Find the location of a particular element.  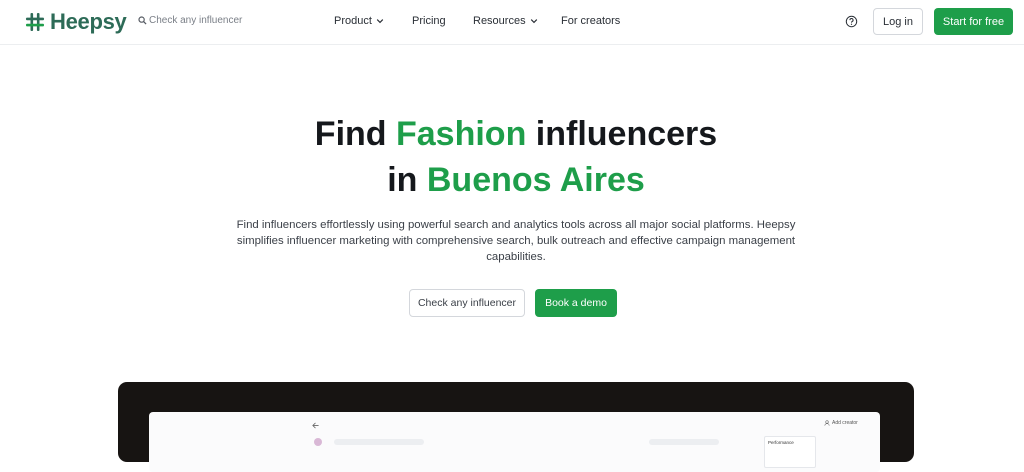

nav-pricing: Pricing is located at coordinates (429, 21).